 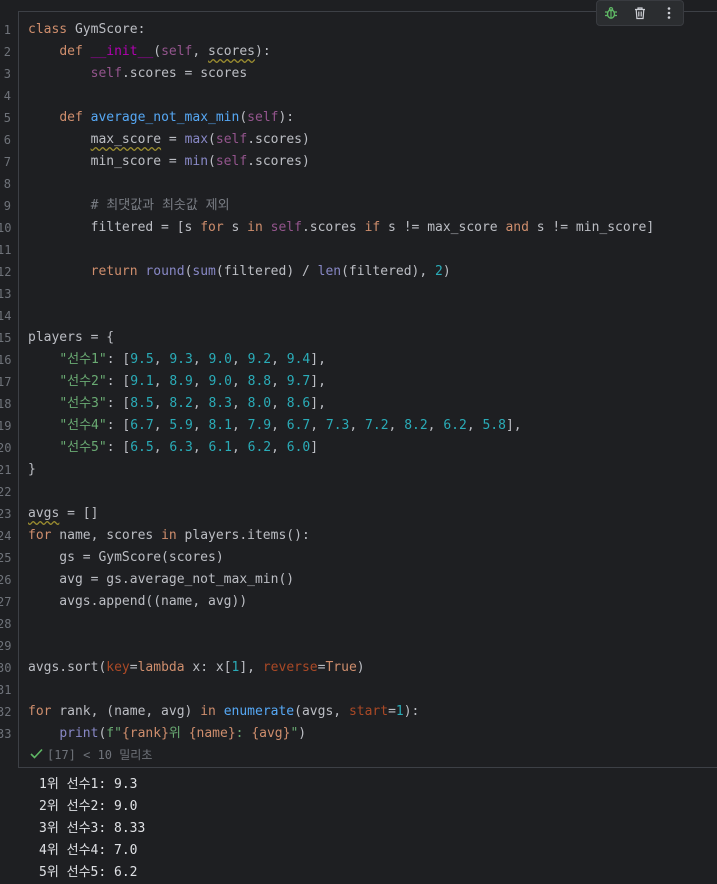 I want to click on code-line: min_score = min(self.scores), so click(x=169, y=161).